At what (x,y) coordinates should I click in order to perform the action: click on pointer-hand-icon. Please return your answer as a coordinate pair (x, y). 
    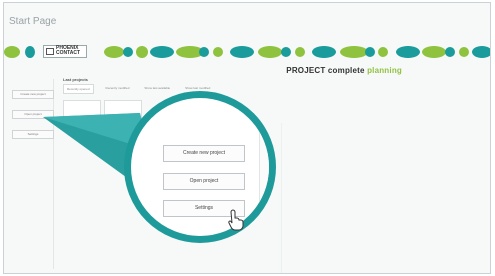
    Looking at the image, I should click on (236, 220).